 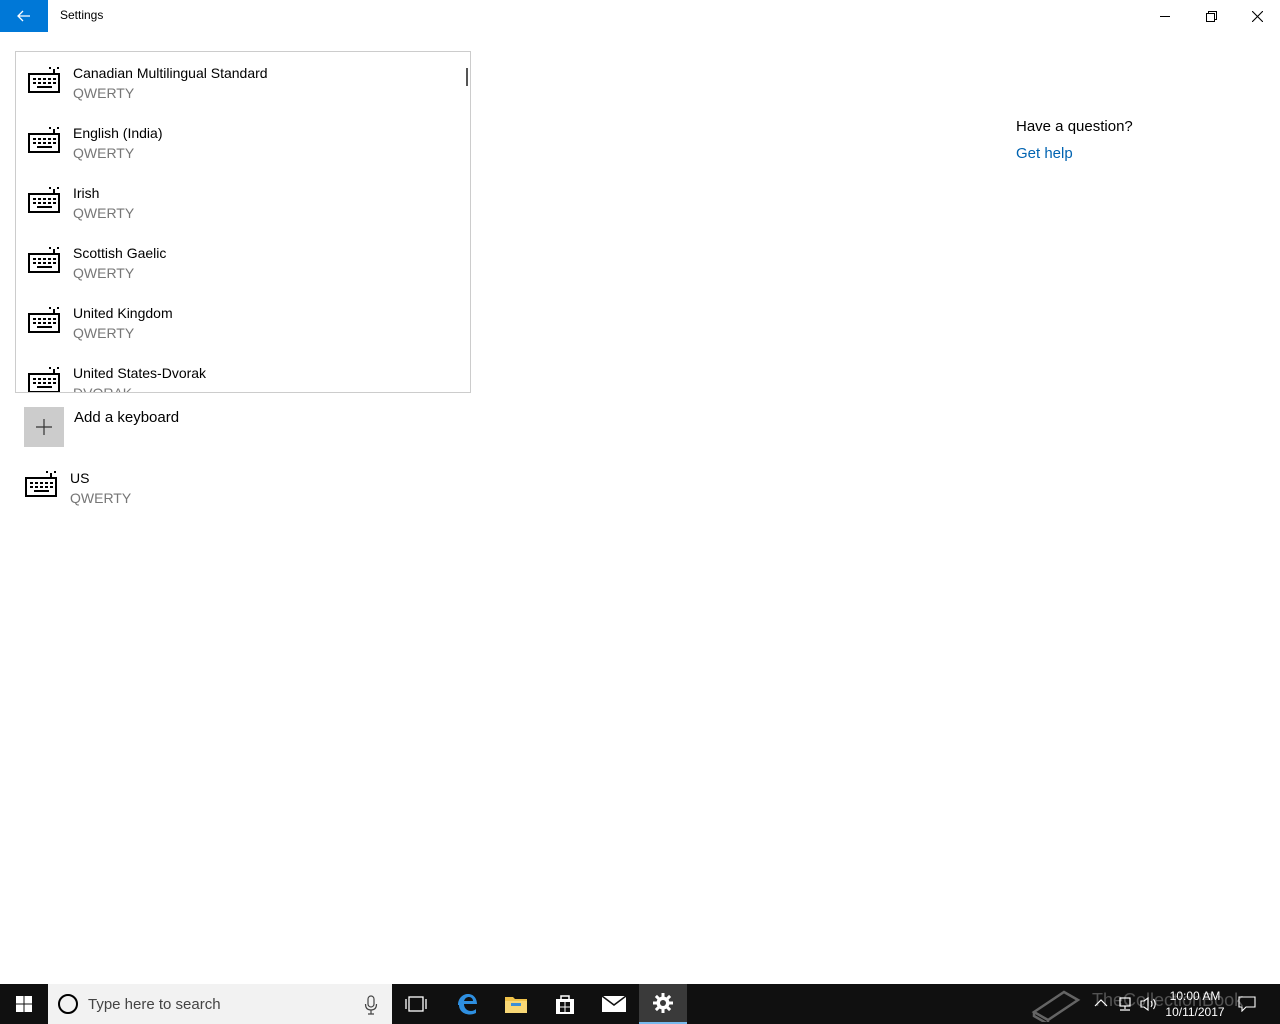 What do you see at coordinates (1074, 140) in the screenshot?
I see `help-section: Have a question? Get help` at bounding box center [1074, 140].